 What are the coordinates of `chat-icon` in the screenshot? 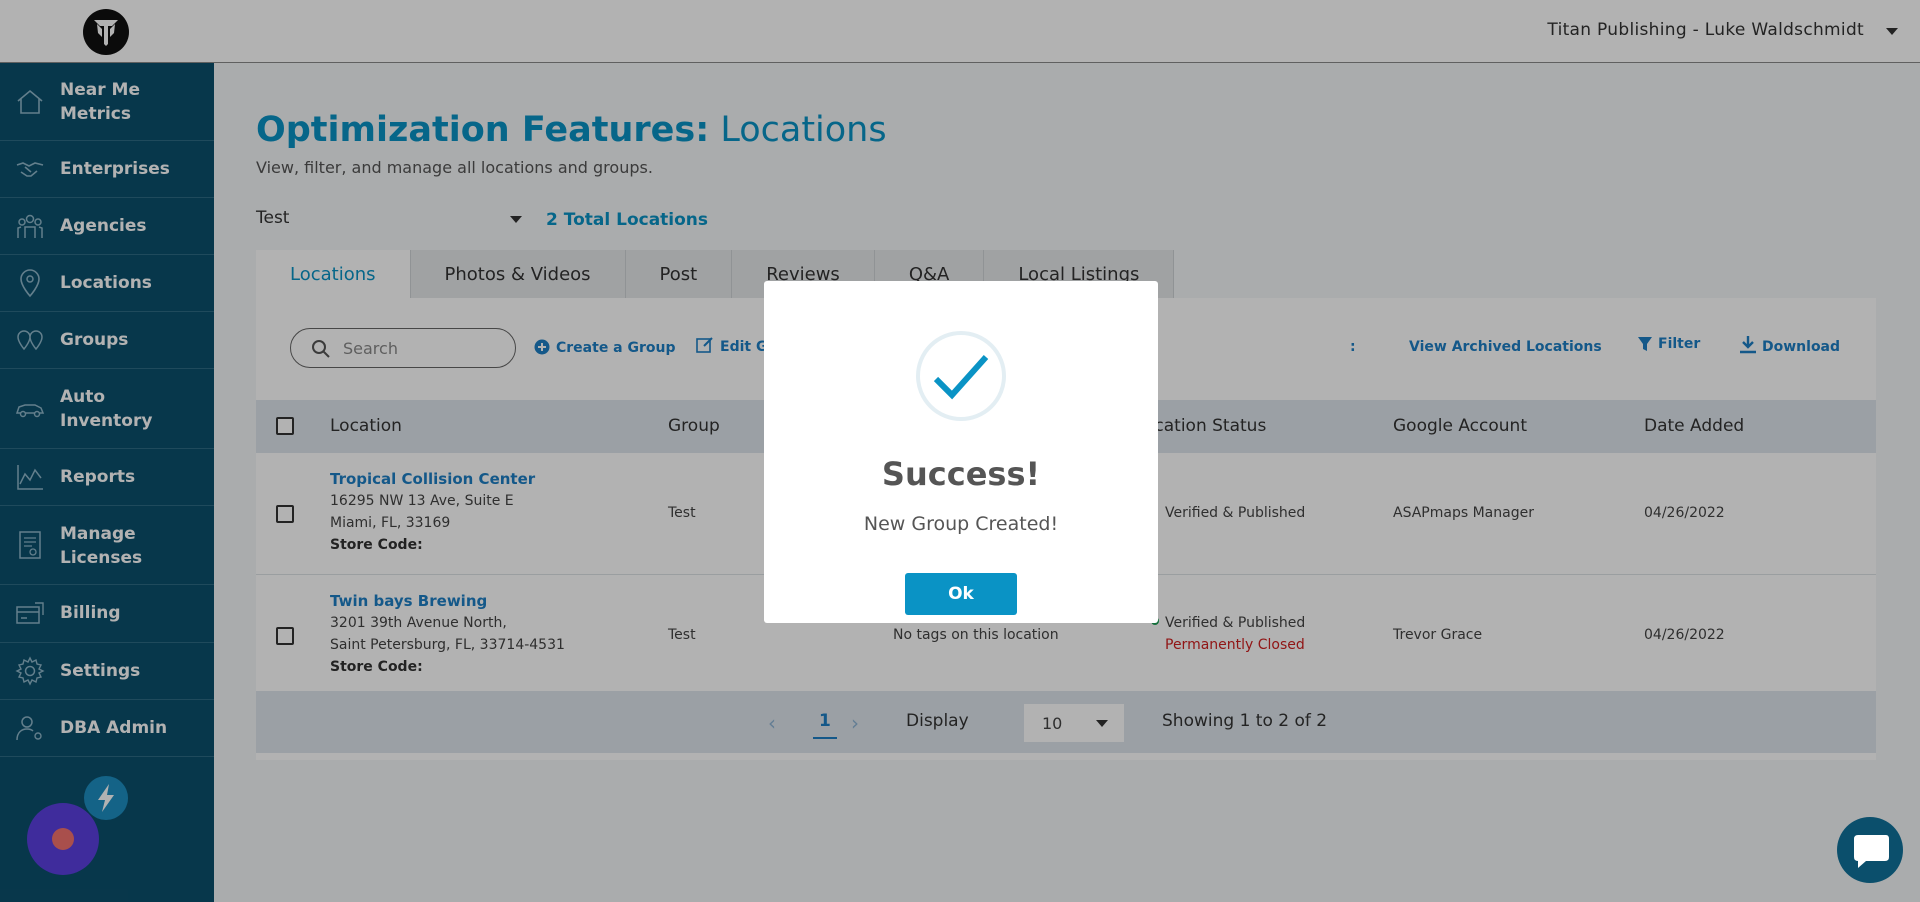 It's located at (1870, 850).